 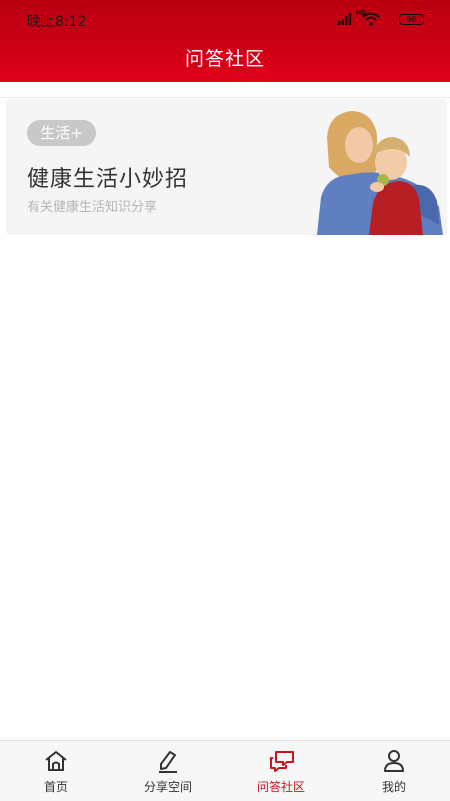 I want to click on chat-icon, so click(x=282, y=761).